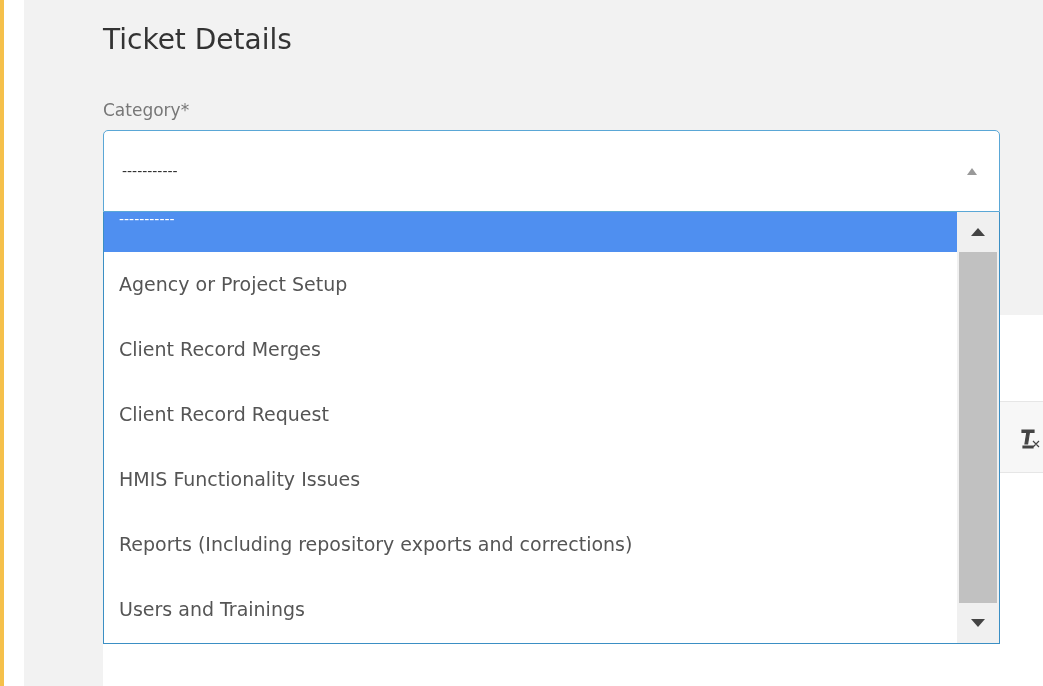  I want to click on caret-icon, so click(972, 171).